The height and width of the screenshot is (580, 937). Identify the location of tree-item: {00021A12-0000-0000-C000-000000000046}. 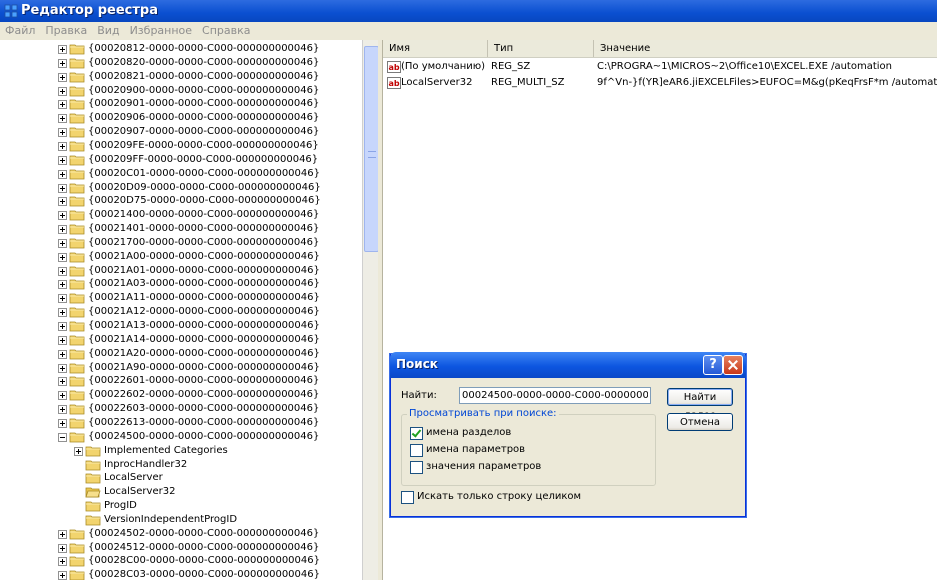
(209, 312).